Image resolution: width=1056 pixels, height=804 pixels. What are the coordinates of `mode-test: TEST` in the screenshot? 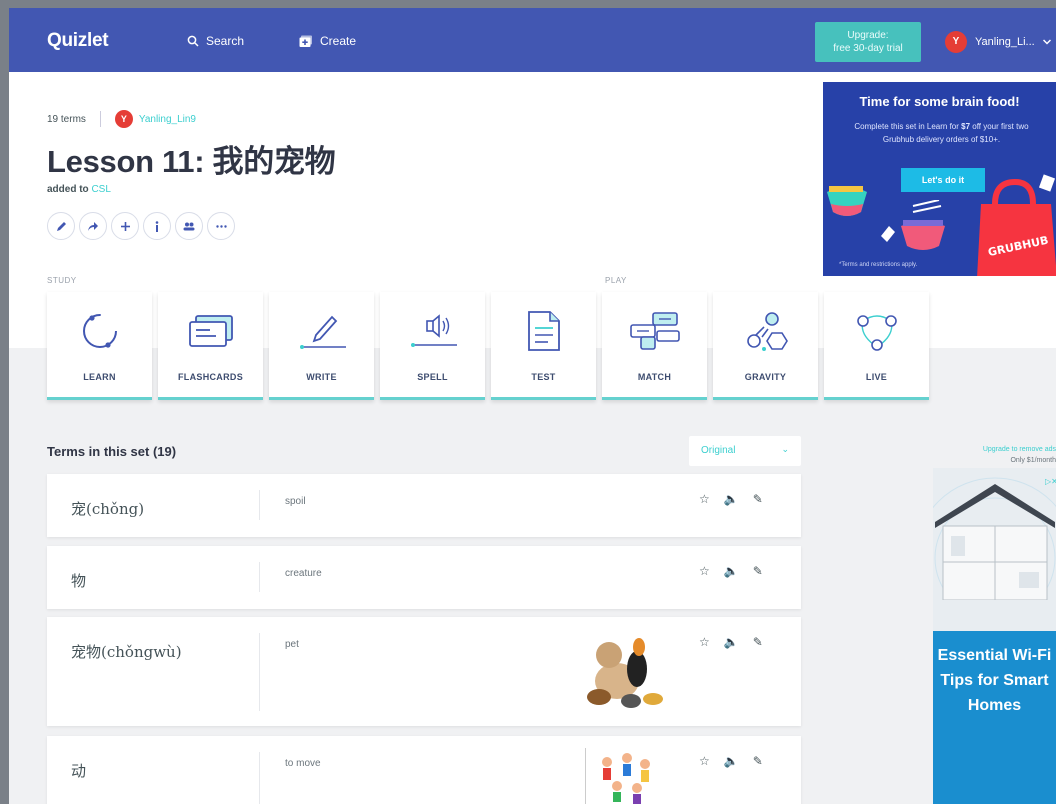 It's located at (543, 346).